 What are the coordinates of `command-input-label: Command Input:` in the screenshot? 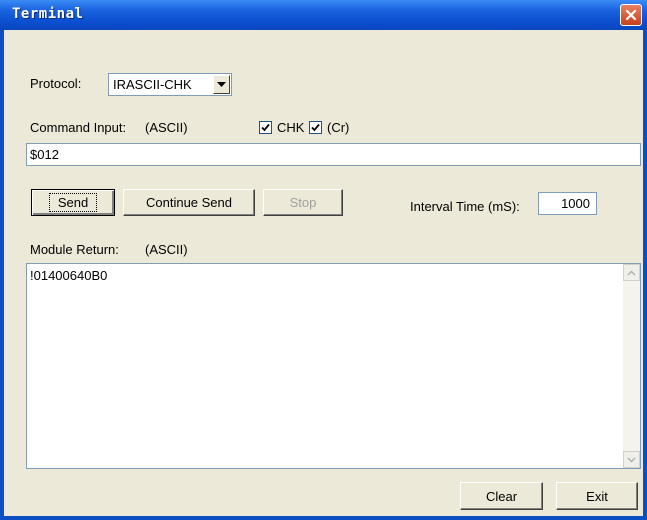 It's located at (78, 127).